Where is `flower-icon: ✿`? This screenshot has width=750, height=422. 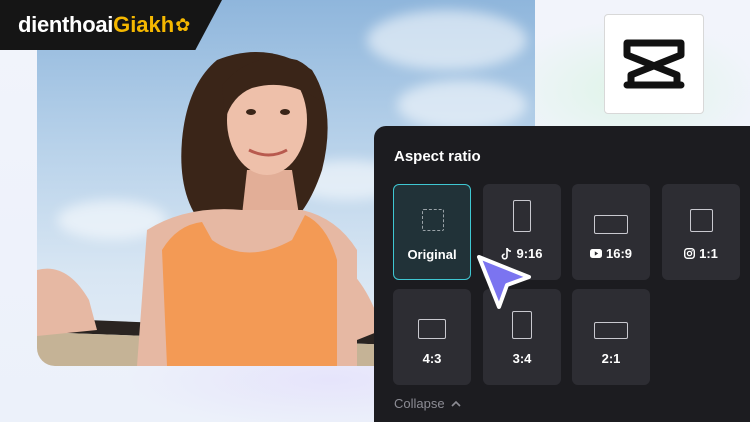 flower-icon: ✿ is located at coordinates (183, 24).